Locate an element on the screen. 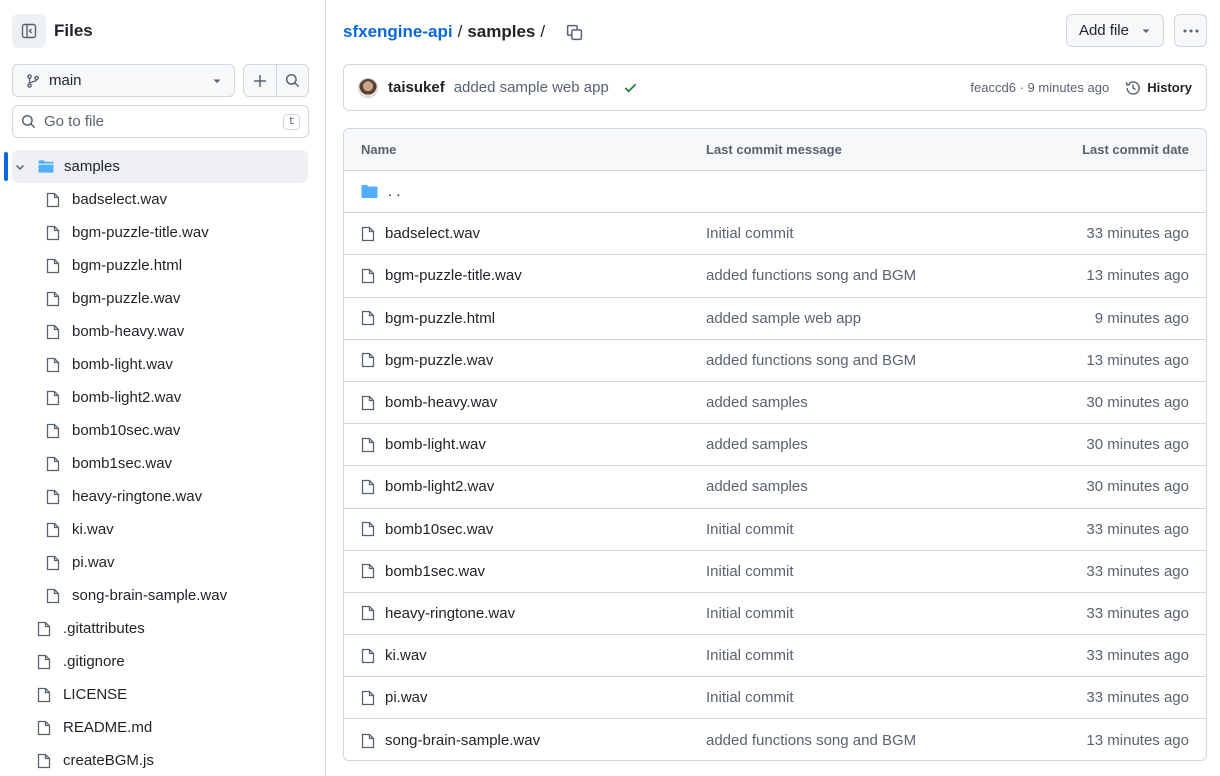 The width and height of the screenshot is (1220, 776). kebab-horizontal-icon is located at coordinates (1190, 30).